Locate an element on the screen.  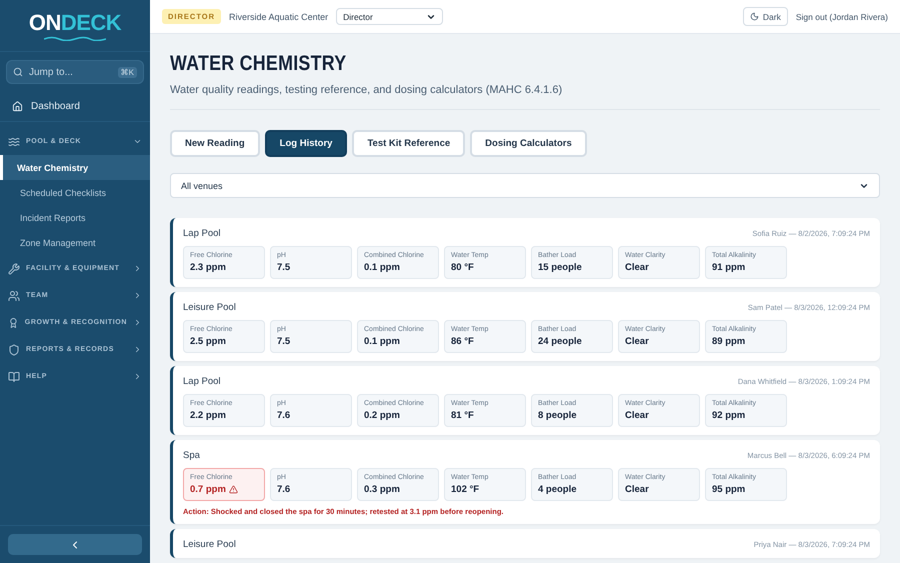
metric-value: 80 °F is located at coordinates (462, 267).